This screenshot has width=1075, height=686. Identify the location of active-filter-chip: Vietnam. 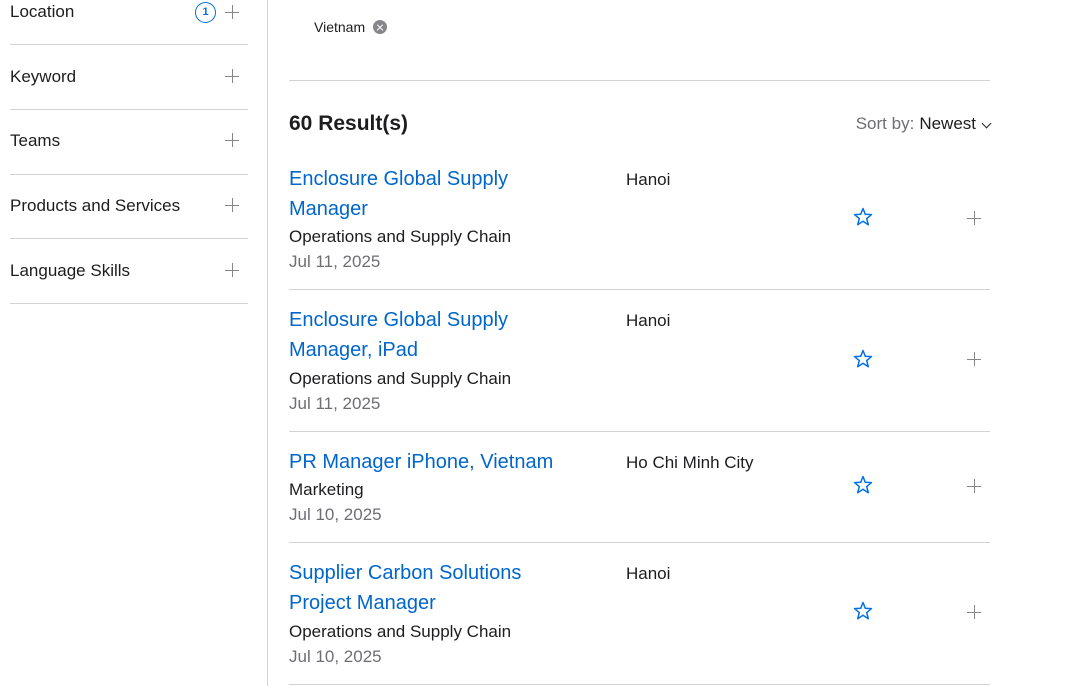
(351, 27).